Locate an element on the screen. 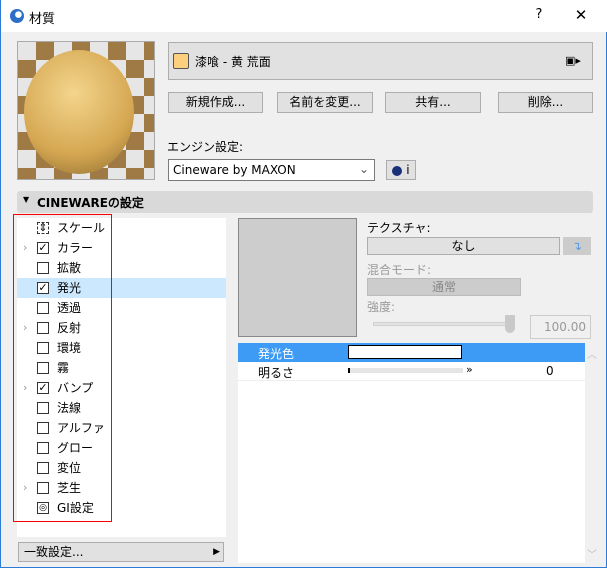 The width and height of the screenshot is (607, 568). match-settings-button: 一致設定... ▶ is located at coordinates (121, 552).